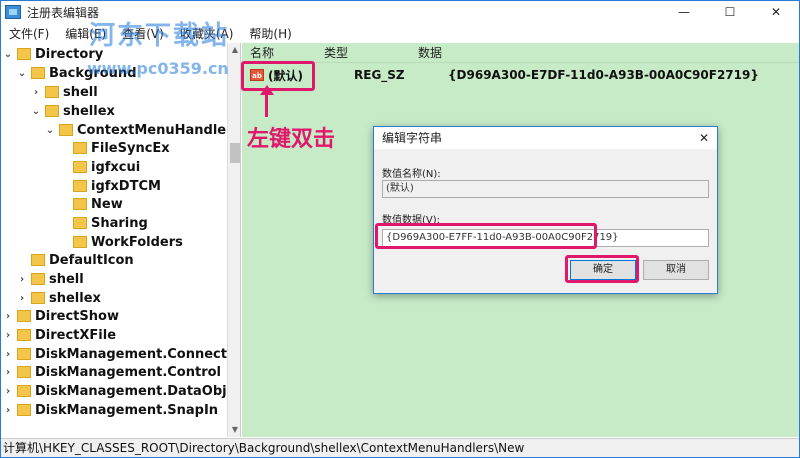  What do you see at coordinates (29, 33) in the screenshot?
I see `menu-file: 文件(F)` at bounding box center [29, 33].